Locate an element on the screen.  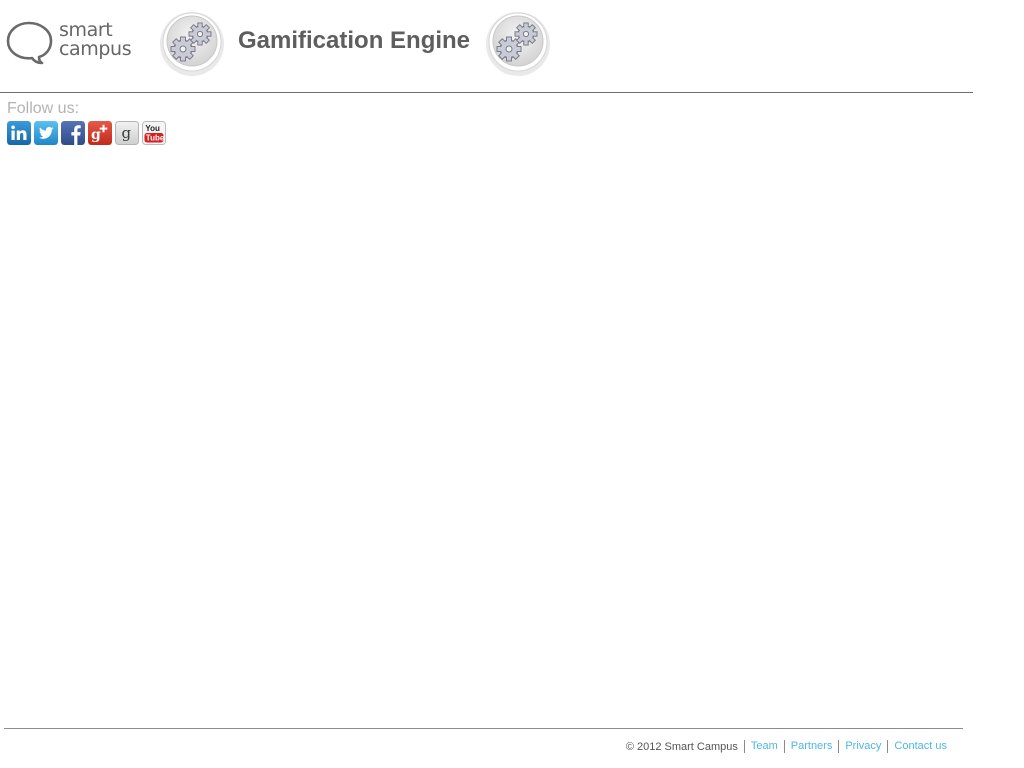
footer-divider is located at coordinates (483, 728).